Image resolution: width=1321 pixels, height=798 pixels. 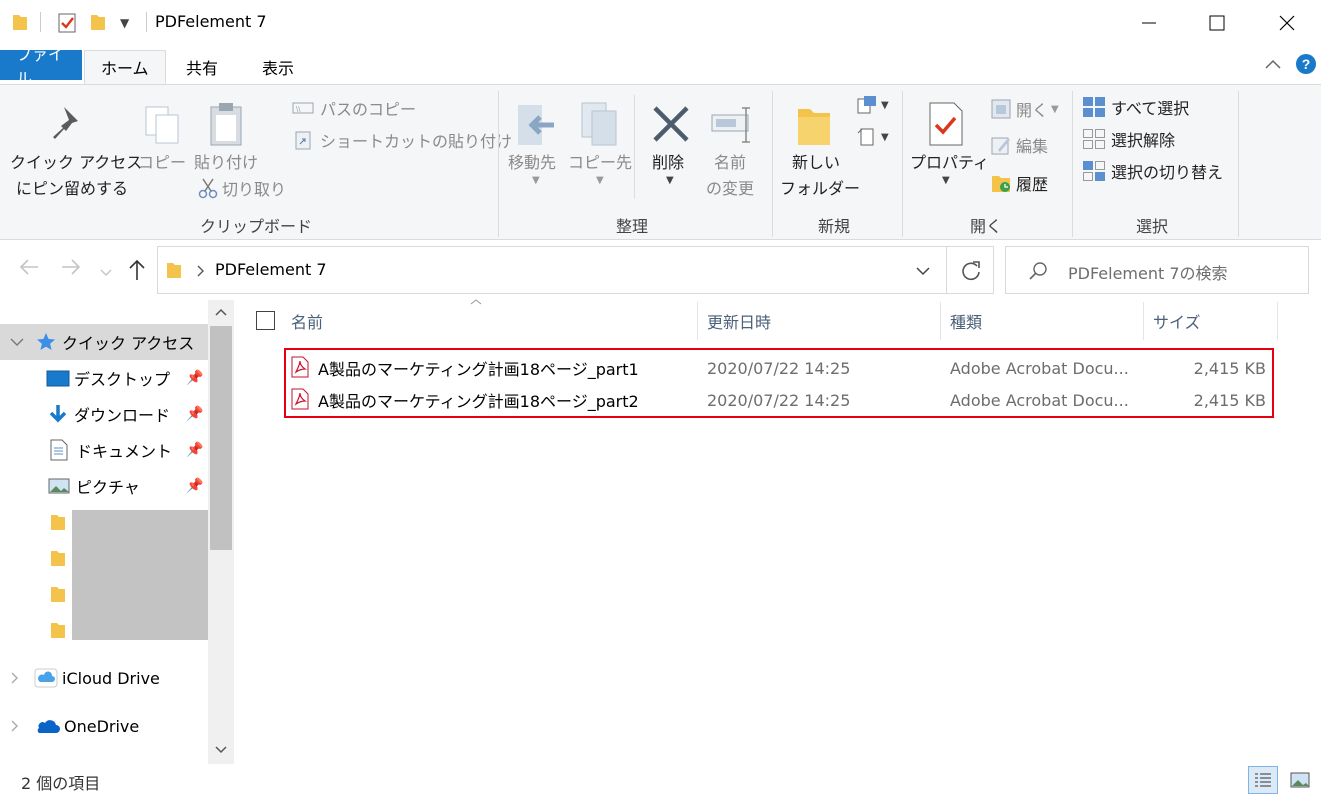 What do you see at coordinates (1019, 183) in the screenshot?
I see `history-button: 履歴` at bounding box center [1019, 183].